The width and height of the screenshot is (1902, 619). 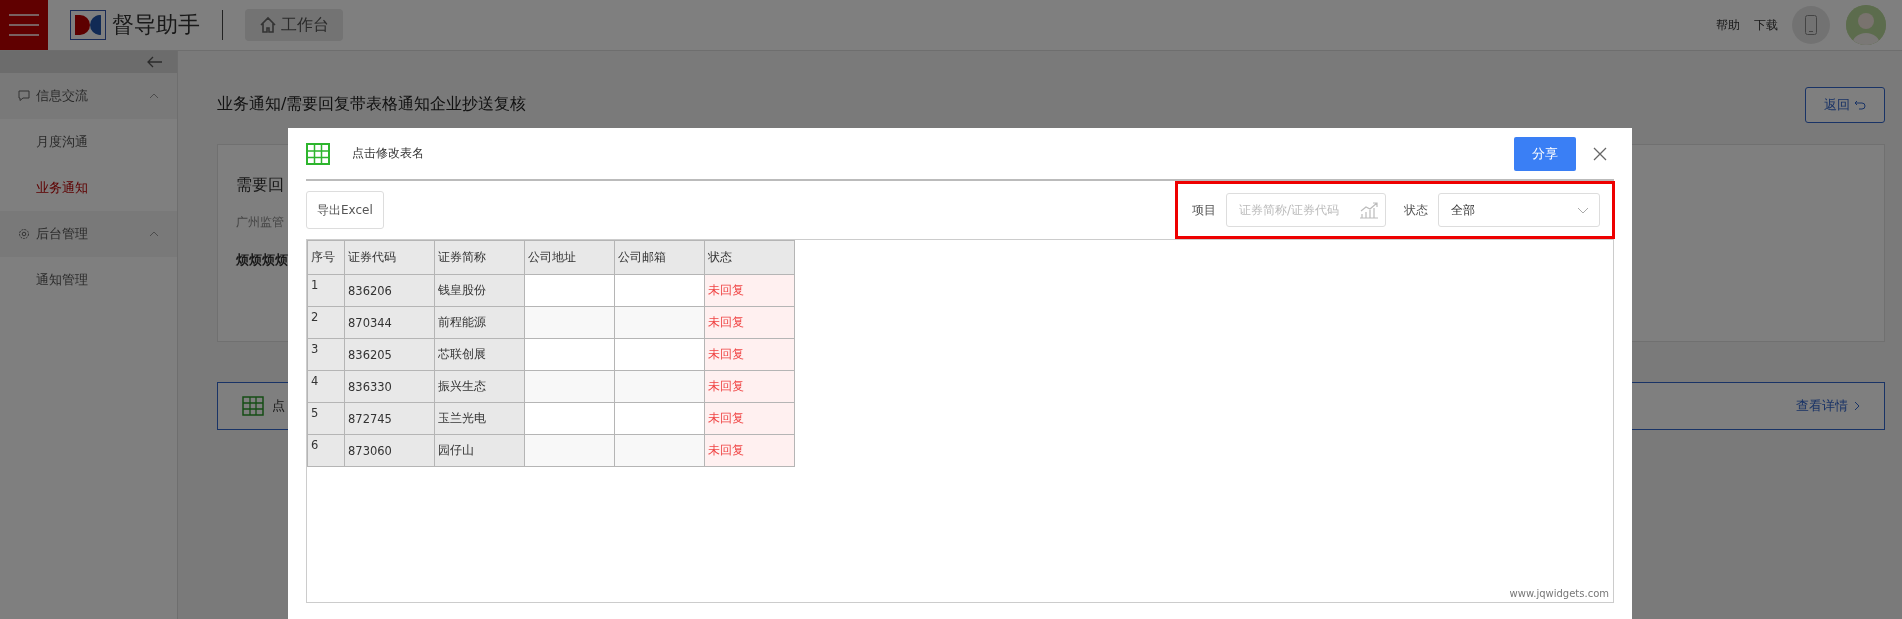 I want to click on menu-button, so click(x=24, y=25).